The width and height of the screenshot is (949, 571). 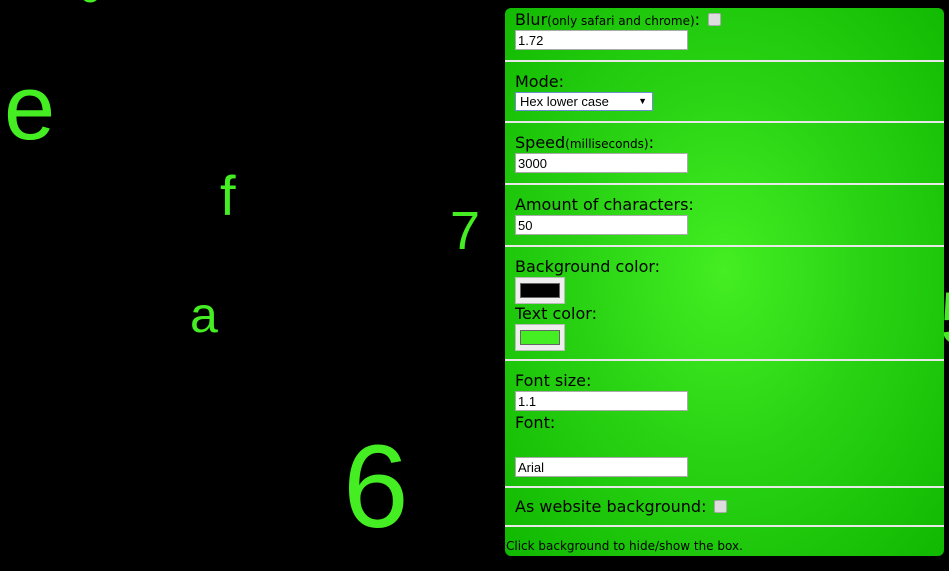 I want to click on blur-colon: :, so click(x=697, y=19).